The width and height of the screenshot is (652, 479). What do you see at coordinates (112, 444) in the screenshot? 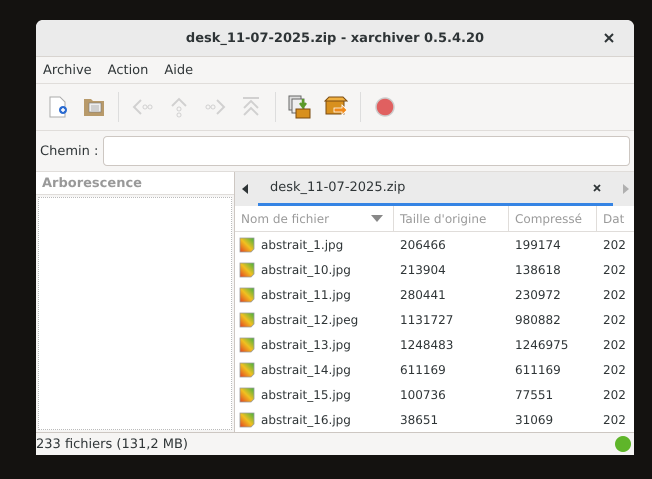
I see `status-text: 233 fichiers (131,2 MB)` at bounding box center [112, 444].